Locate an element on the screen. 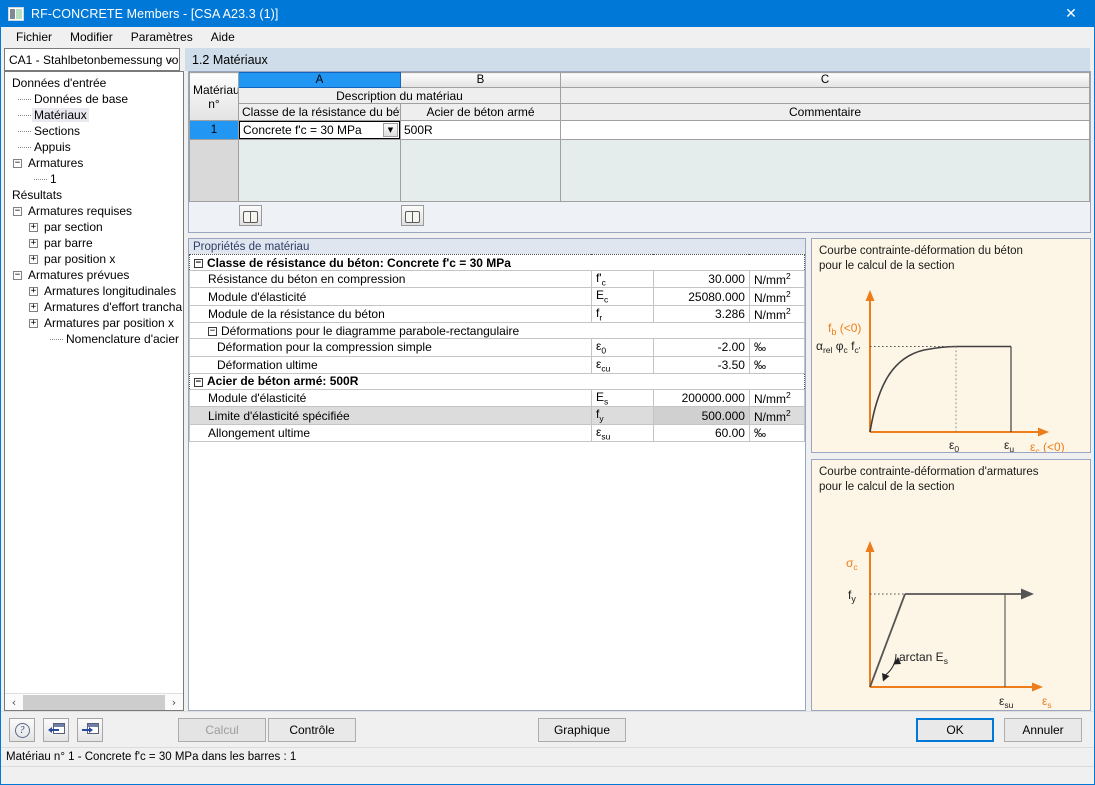 The width and height of the screenshot is (1095, 785). tree-item-donnees-de-base: Données de base is located at coordinates (94, 99).